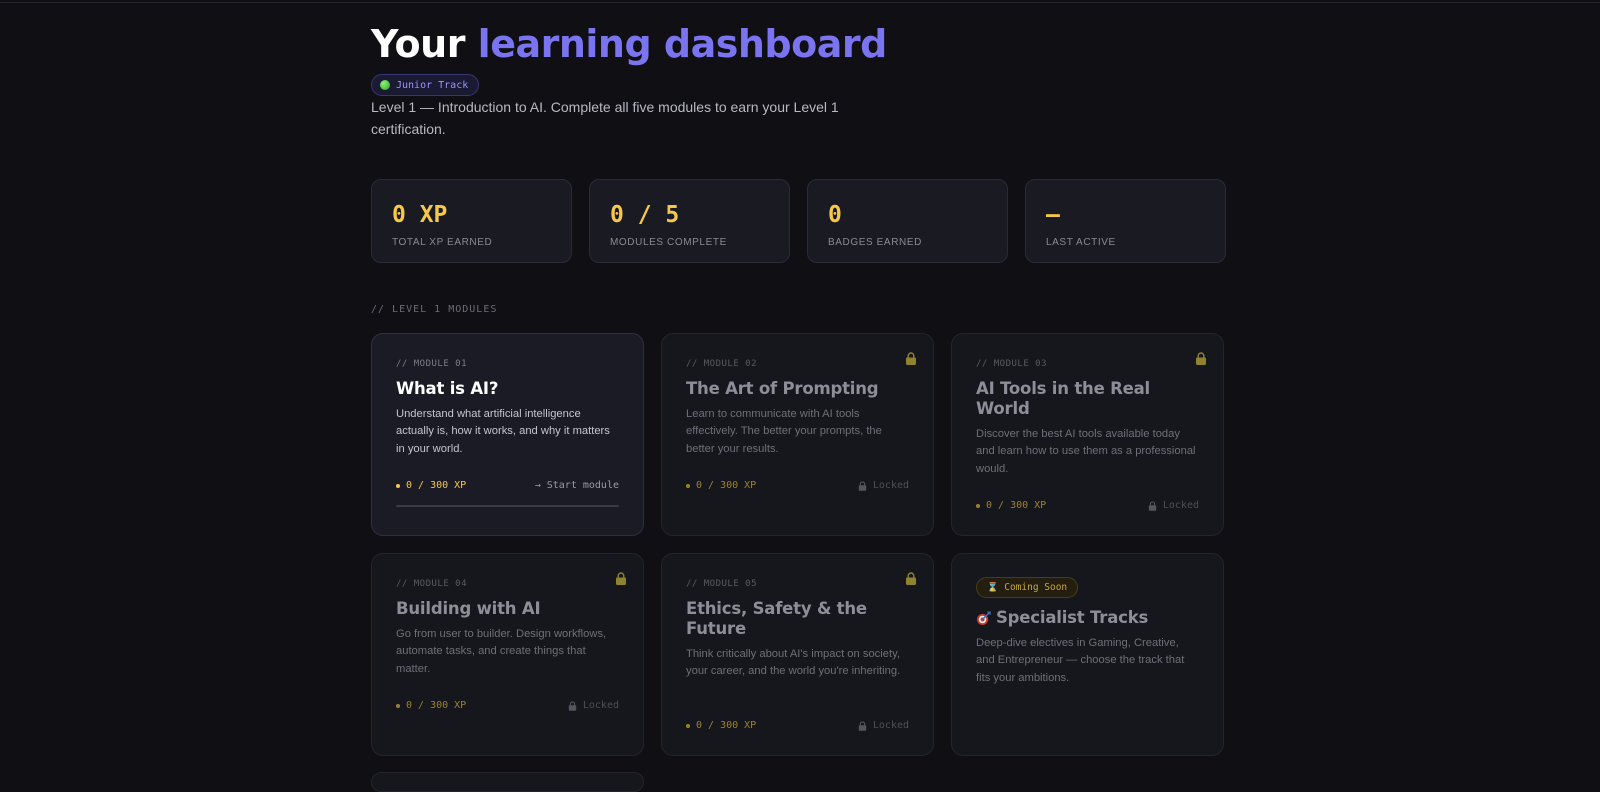 The image size is (1600, 792). Describe the element at coordinates (782, 388) in the screenshot. I see `module-title: The Art of Prompting` at that location.